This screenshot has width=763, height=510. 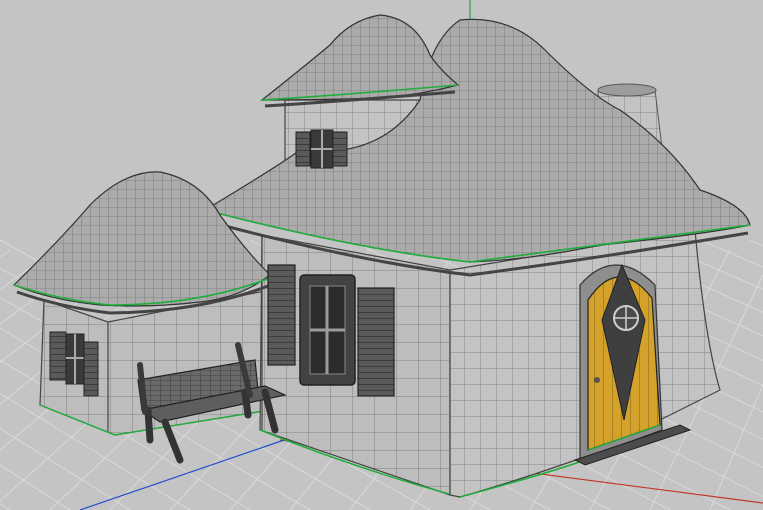 I want to click on annex-roof, so click(x=141, y=243).